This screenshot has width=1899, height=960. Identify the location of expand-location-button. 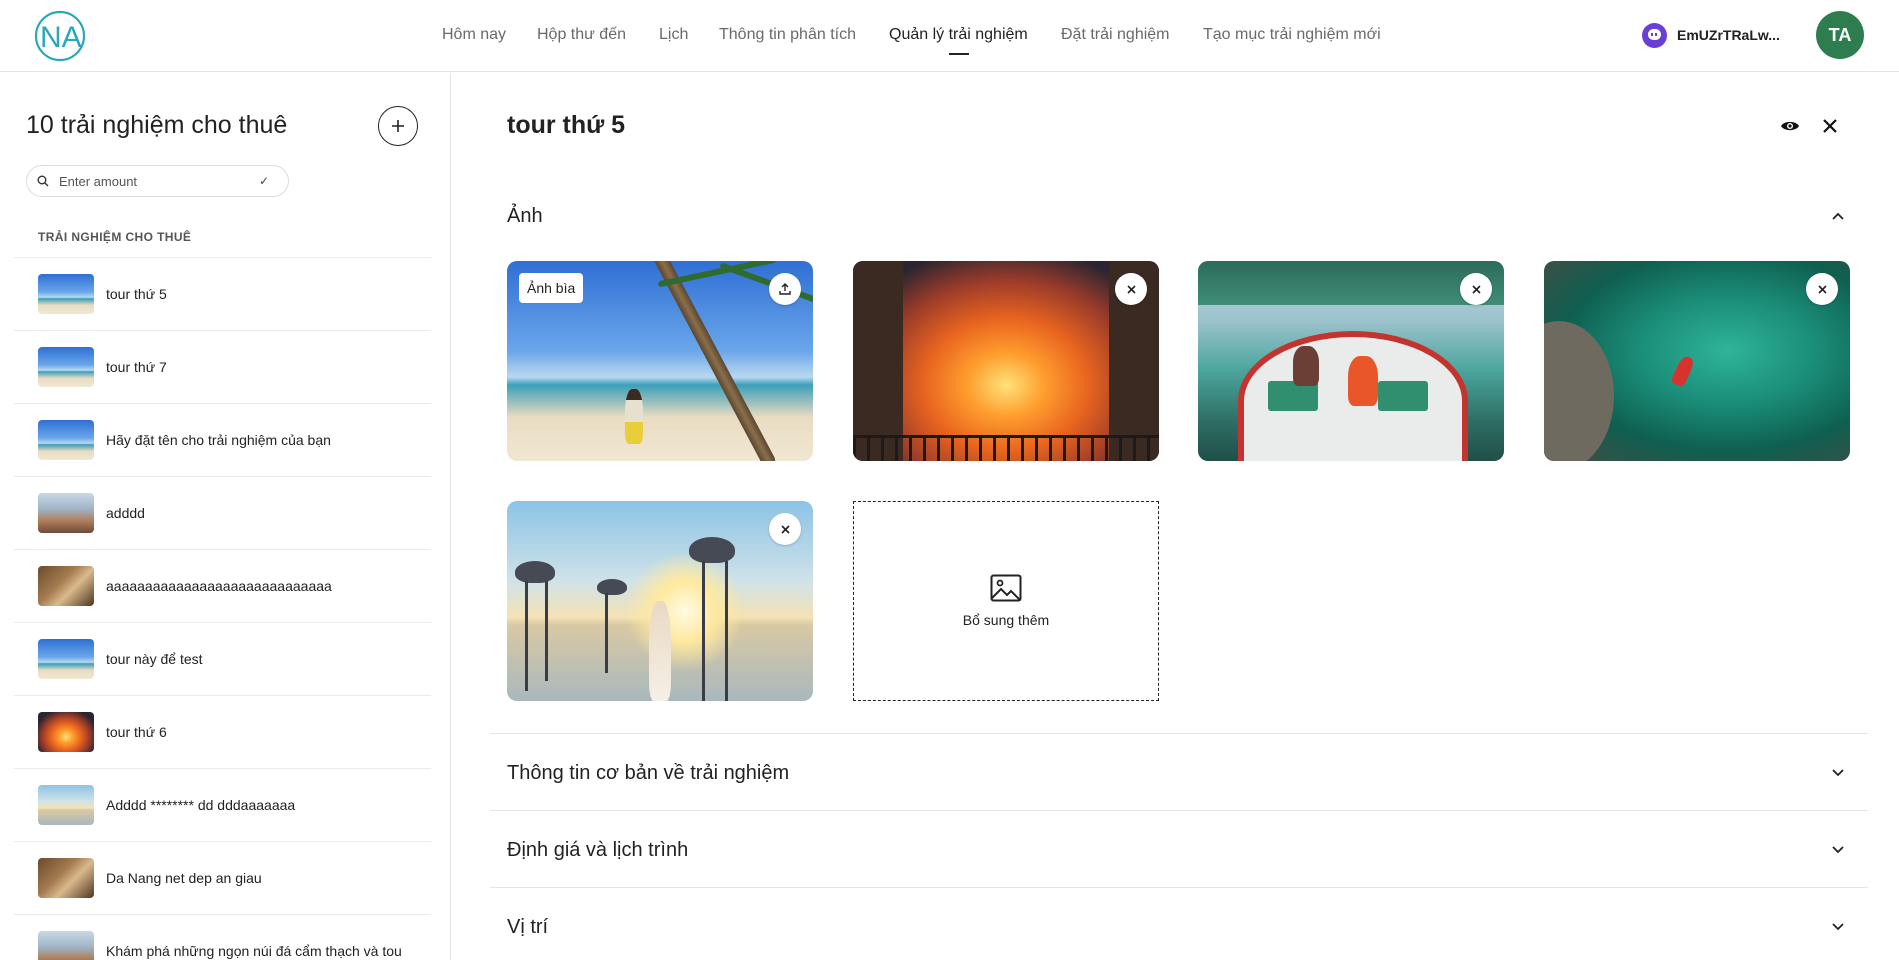
(1838, 927).